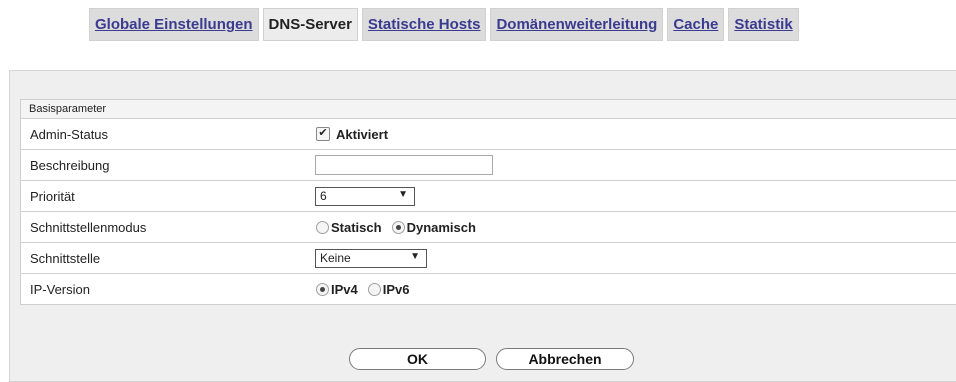 The image size is (956, 382). What do you see at coordinates (362, 134) in the screenshot?
I see `admin-status-checkbox-label: Aktiviert` at bounding box center [362, 134].